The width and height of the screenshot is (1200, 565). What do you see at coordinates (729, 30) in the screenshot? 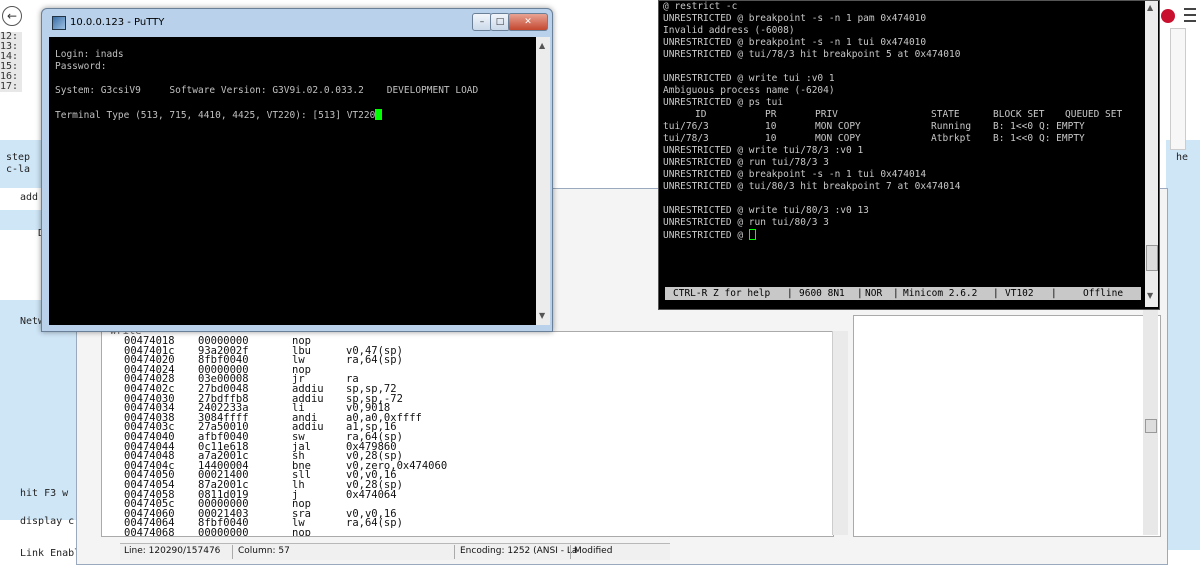
I see `minicom-output-line: Invalid address (-6008)` at bounding box center [729, 30].